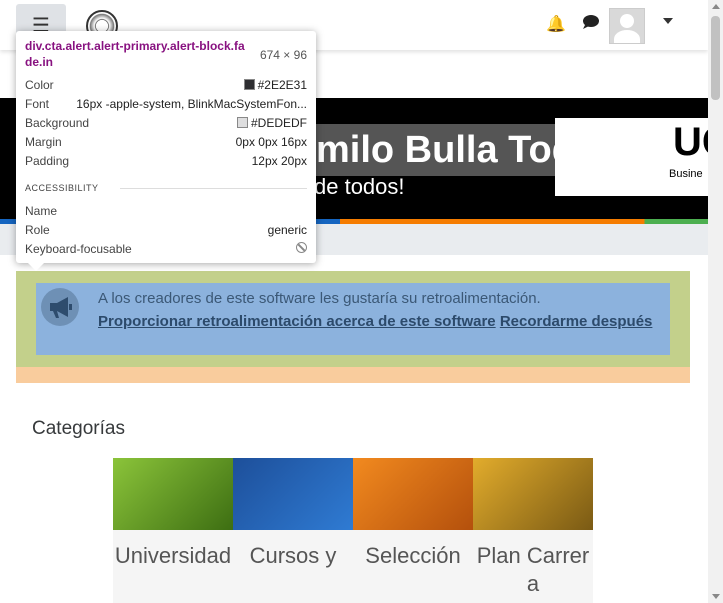  What do you see at coordinates (576, 321) in the screenshot?
I see `remind-later-link: Recordarme después` at bounding box center [576, 321].